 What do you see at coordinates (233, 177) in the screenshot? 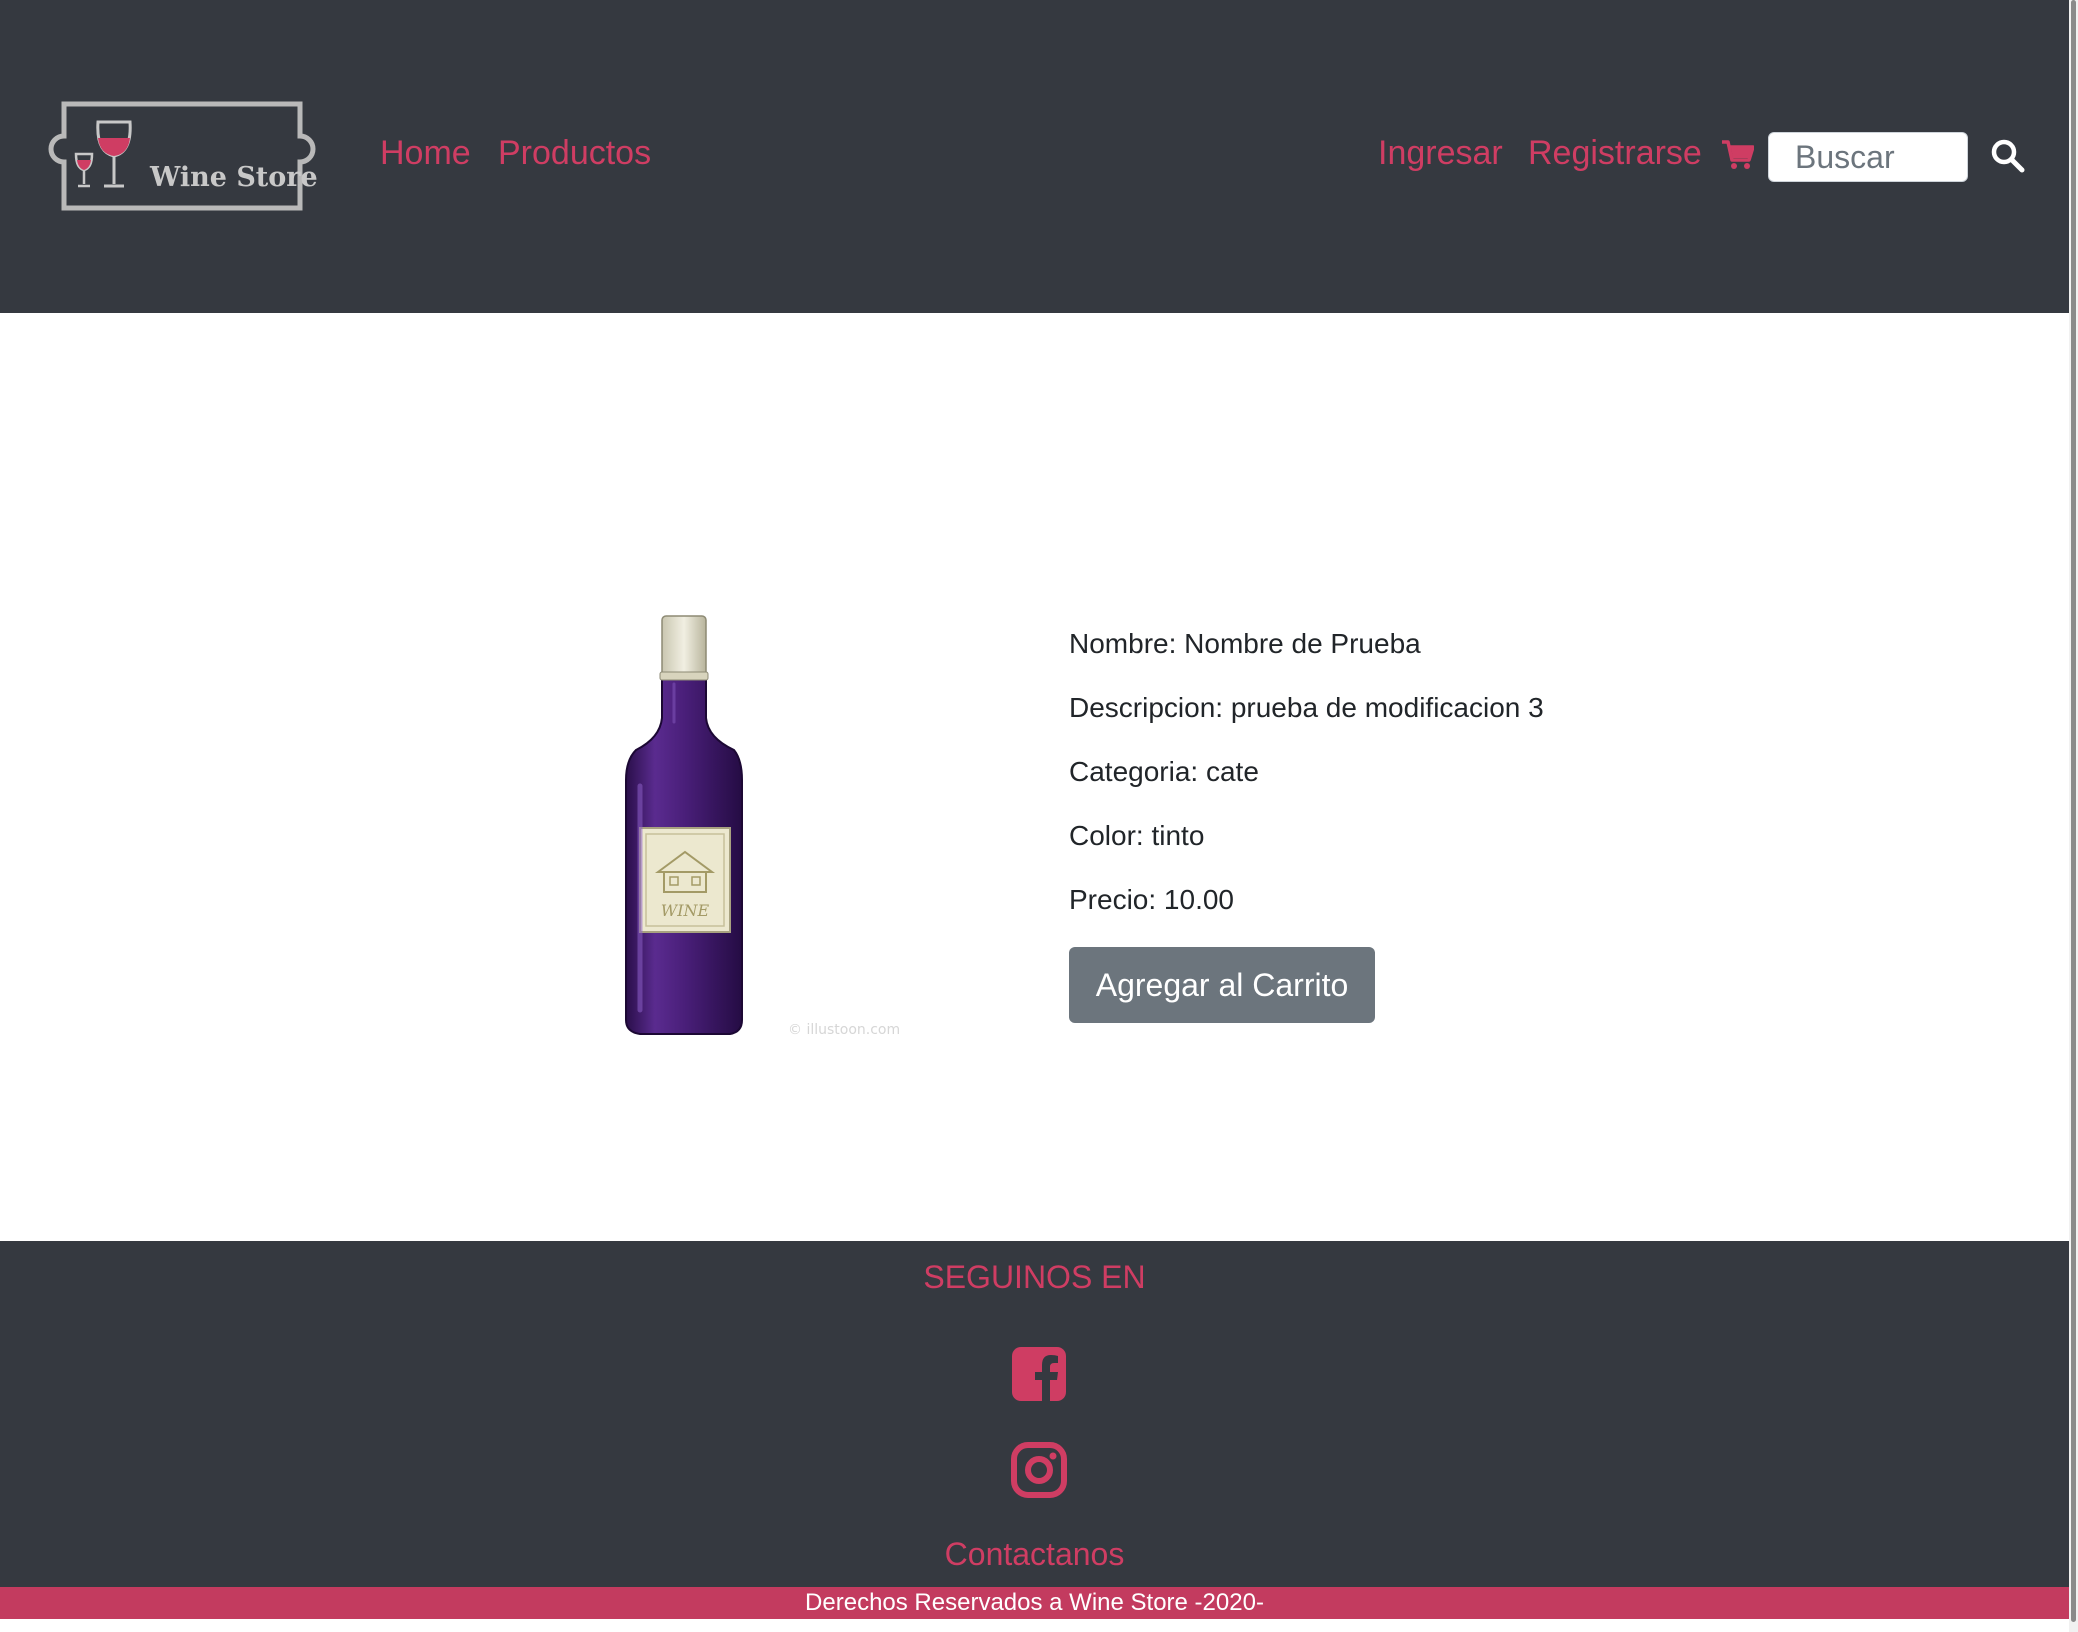
I see `svg-text: Wine Store` at bounding box center [233, 177].